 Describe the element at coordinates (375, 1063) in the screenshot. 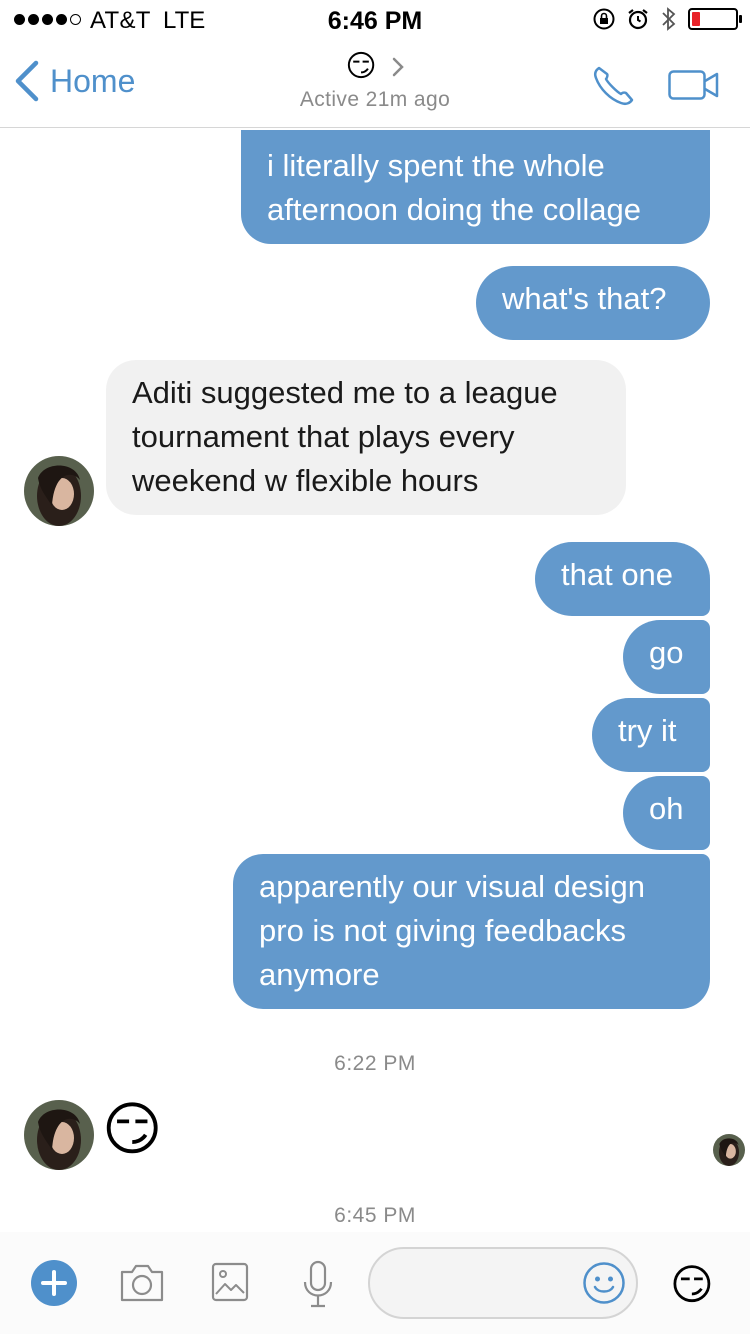

I see `message-timestamp: 6:22 PM` at that location.